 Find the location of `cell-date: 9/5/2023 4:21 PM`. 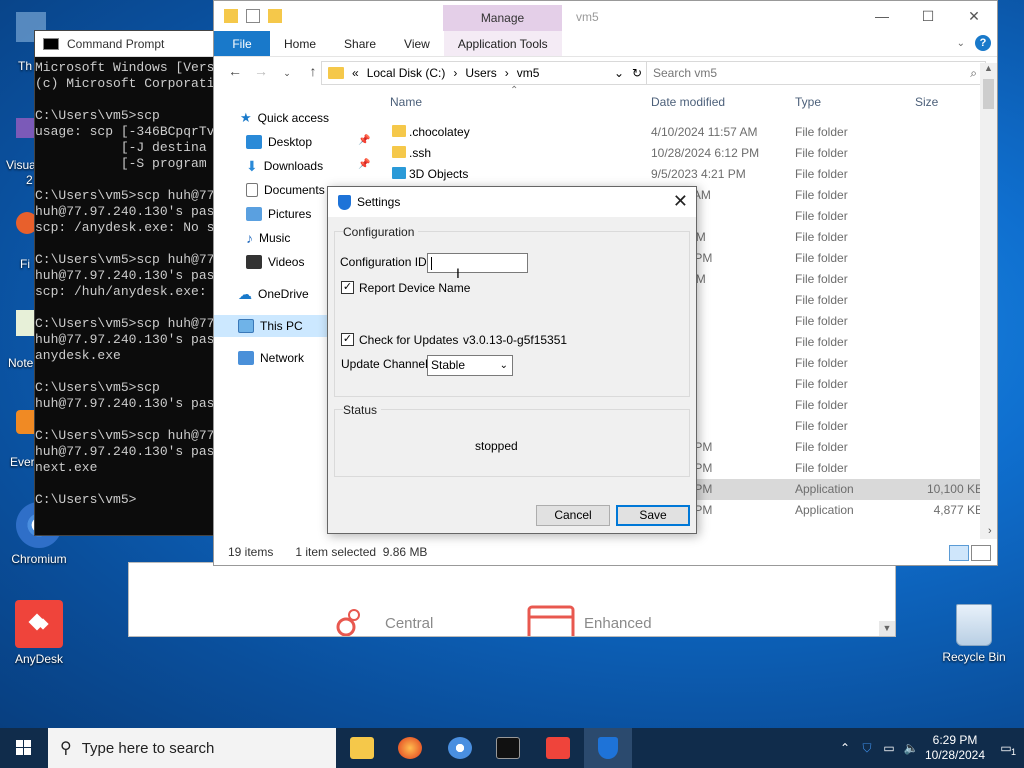

cell-date: 9/5/2023 4:21 PM is located at coordinates (698, 174).